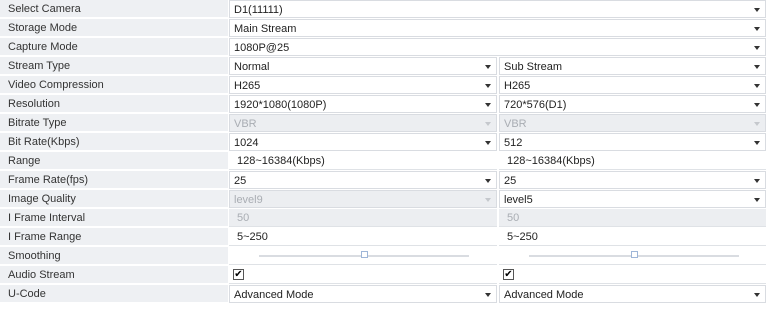 Image resolution: width=766 pixels, height=329 pixels. What do you see at coordinates (510, 181) in the screenshot?
I see `sub-frame-rate-value: 25` at bounding box center [510, 181].